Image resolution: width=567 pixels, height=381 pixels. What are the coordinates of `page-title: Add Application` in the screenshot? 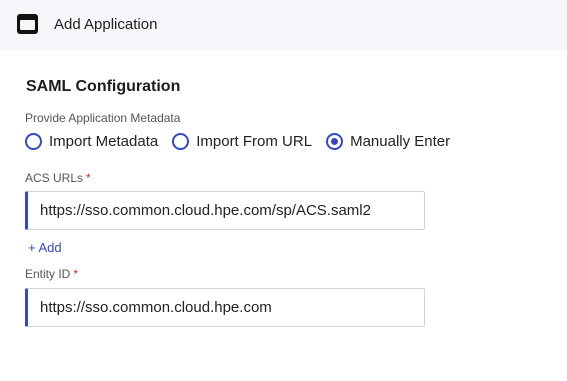 It's located at (106, 24).